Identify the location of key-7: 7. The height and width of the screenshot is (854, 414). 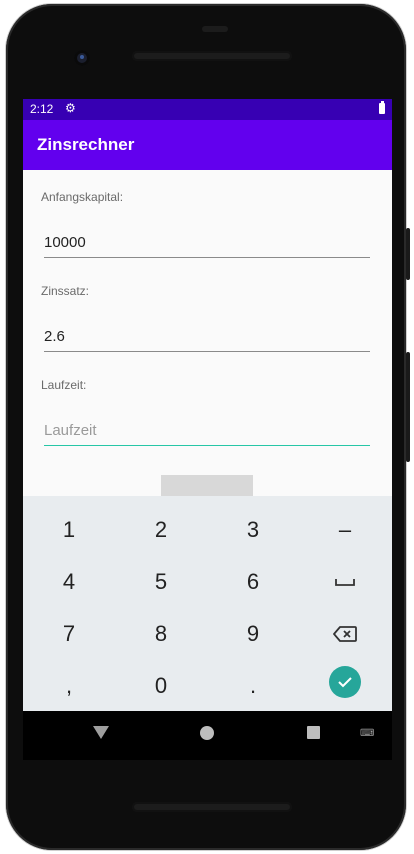
(69, 634).